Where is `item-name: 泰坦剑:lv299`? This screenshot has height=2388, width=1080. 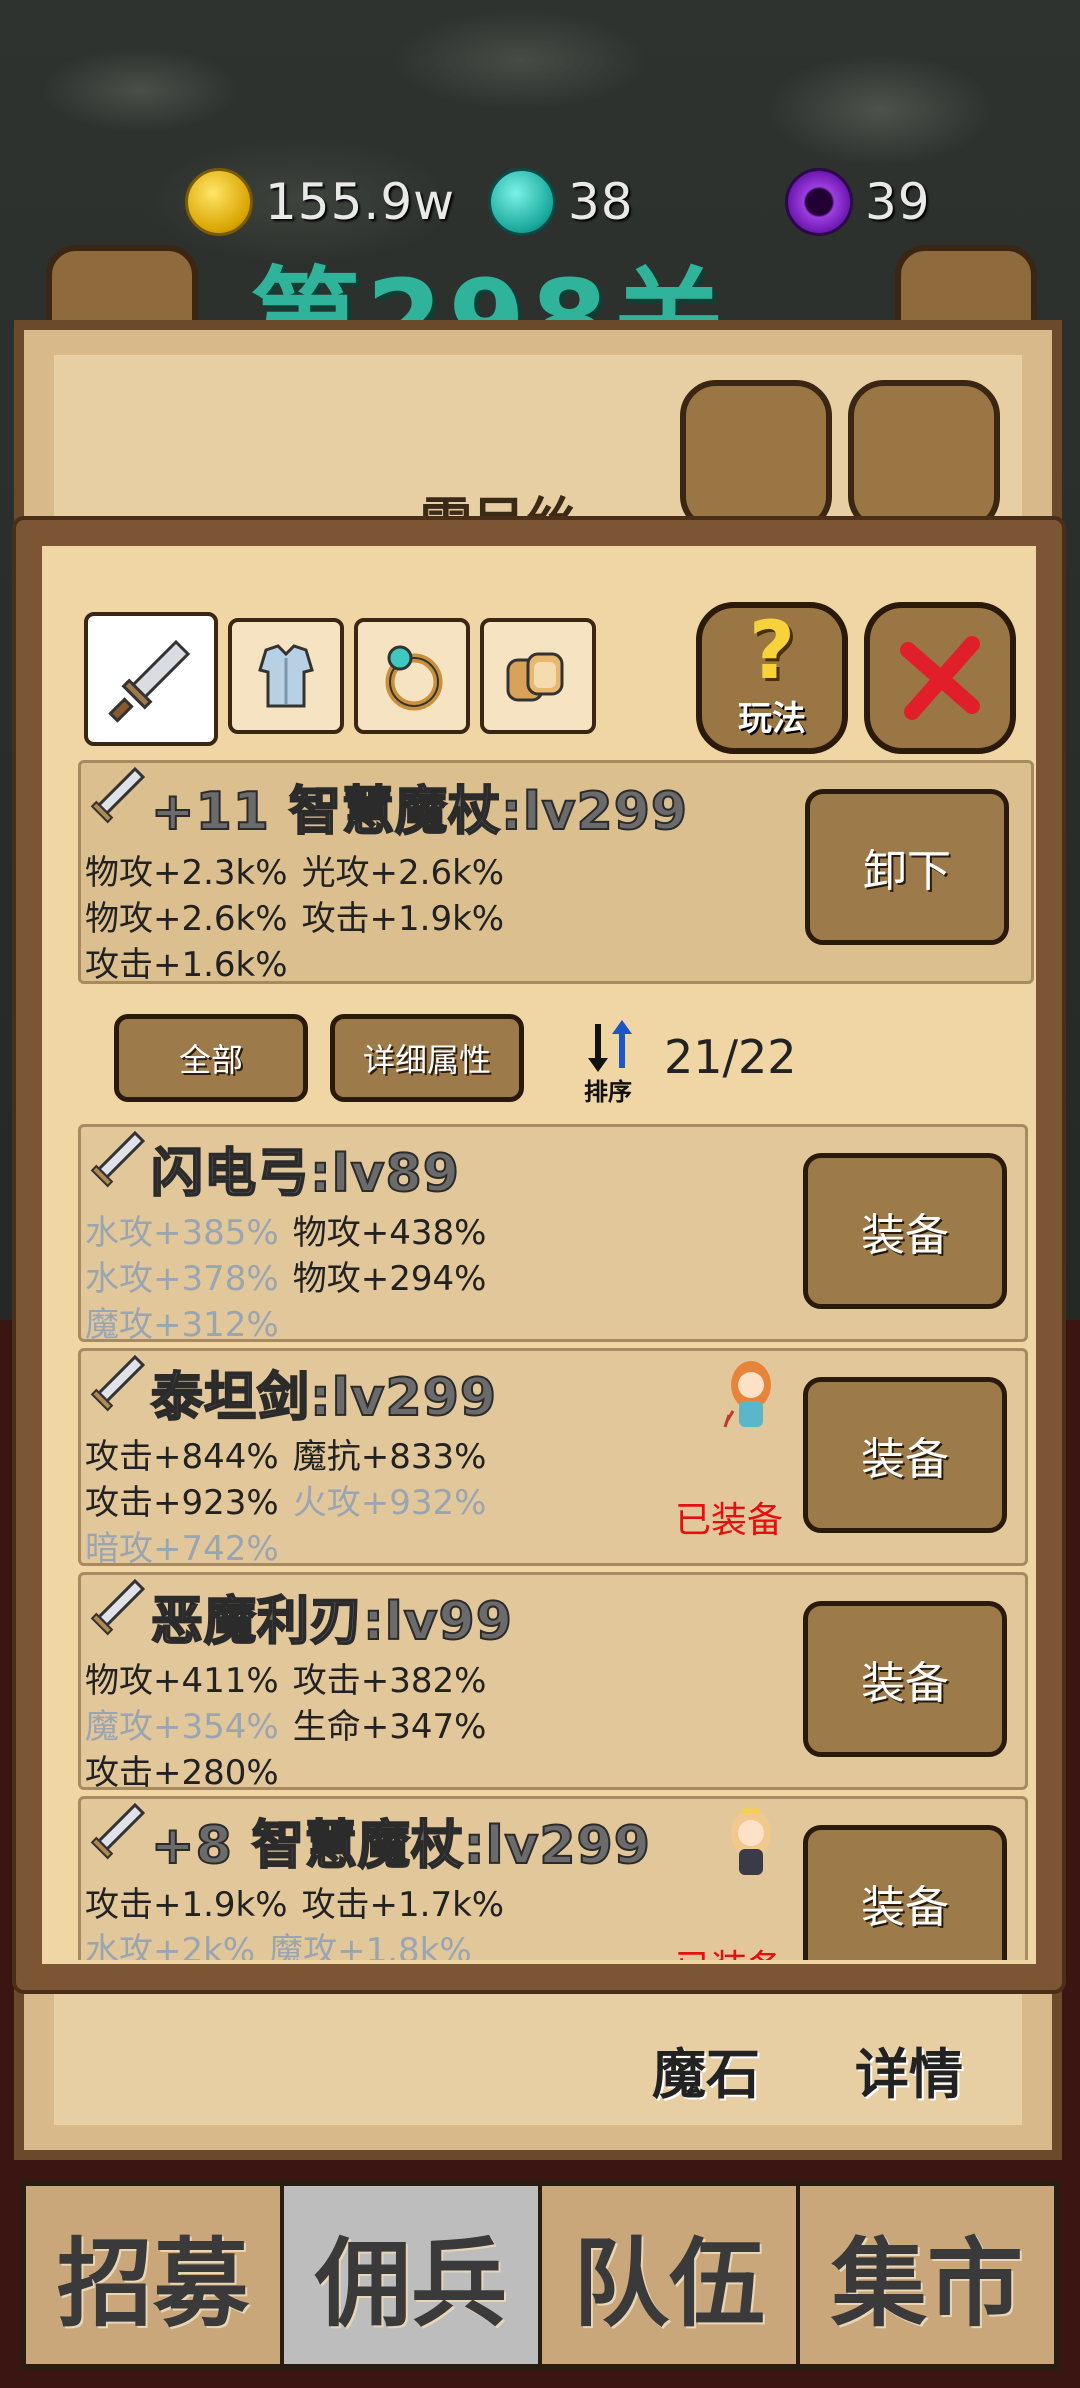
item-name: 泰坦剑:lv299 is located at coordinates (324, 1398).